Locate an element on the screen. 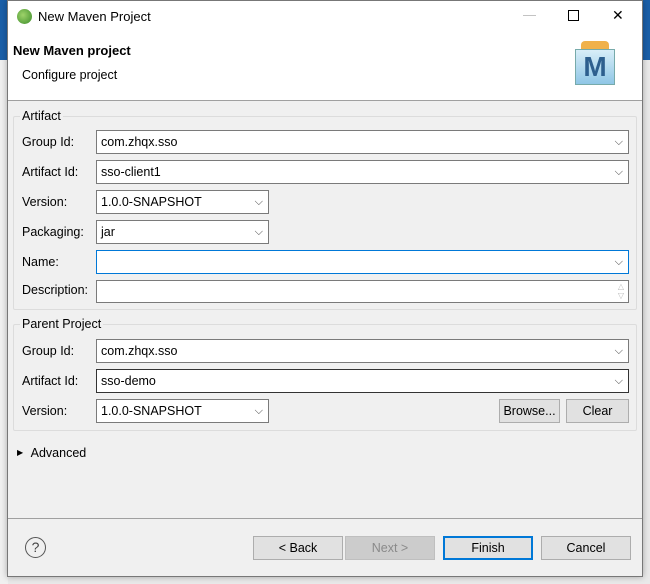 The width and height of the screenshot is (650, 584). help-icon: ? is located at coordinates (35, 547).